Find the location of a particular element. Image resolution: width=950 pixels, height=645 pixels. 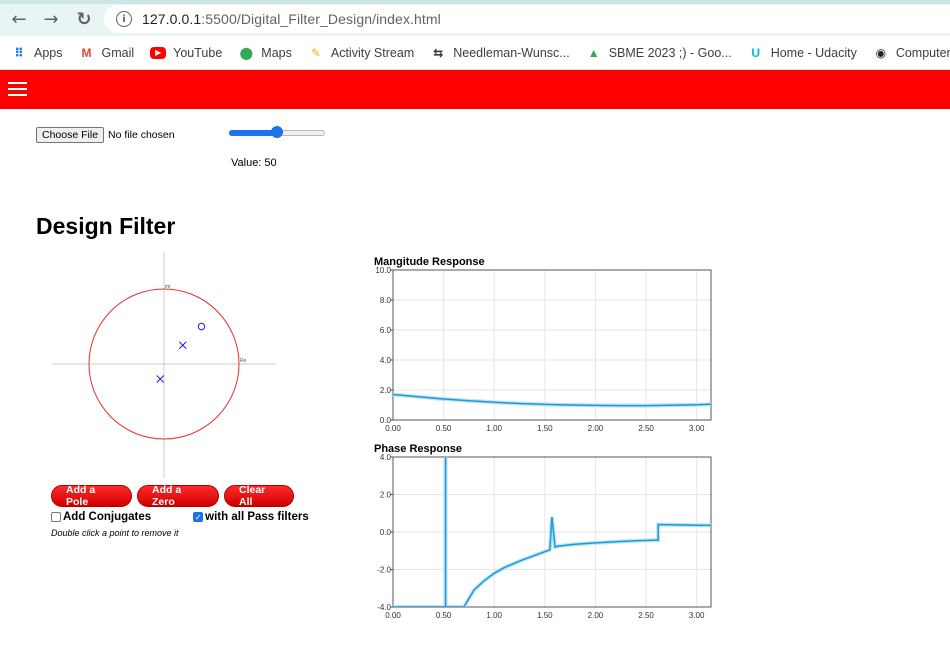

no-file-text: No file chosen is located at coordinates (141, 135).